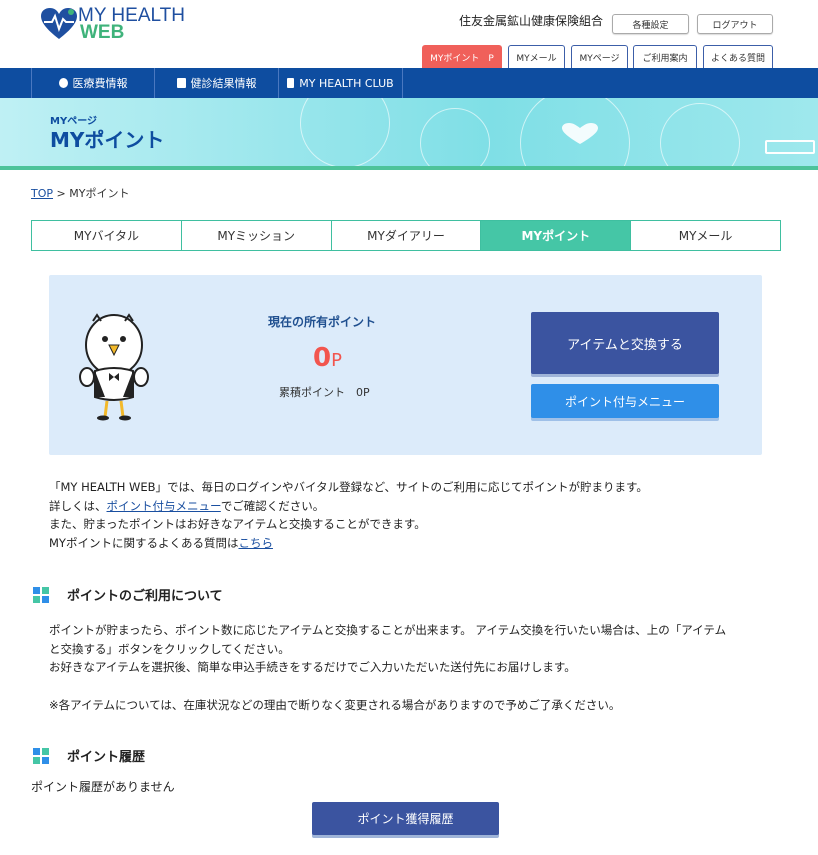  Describe the element at coordinates (63, 83) in the screenshot. I see `coins-icon` at that location.